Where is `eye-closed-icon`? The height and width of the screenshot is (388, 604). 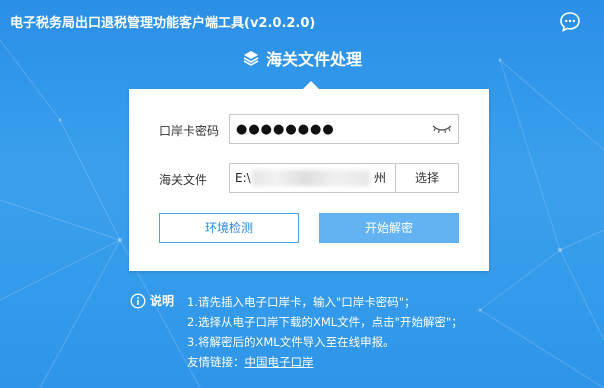
eye-closed-icon is located at coordinates (442, 129).